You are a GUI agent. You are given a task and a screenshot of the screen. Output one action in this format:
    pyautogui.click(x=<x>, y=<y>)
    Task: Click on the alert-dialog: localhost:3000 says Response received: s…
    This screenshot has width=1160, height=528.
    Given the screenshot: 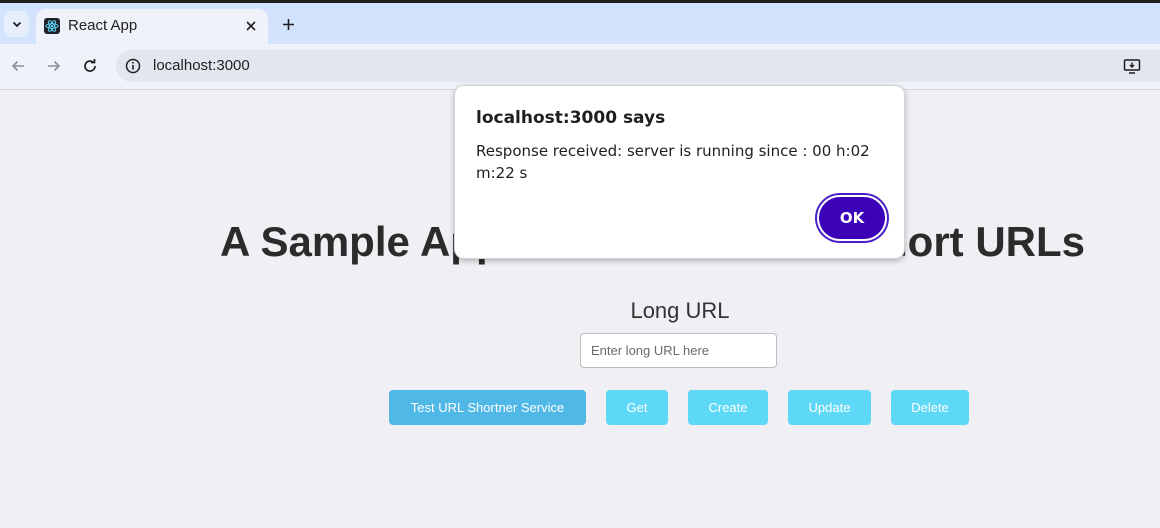 What is the action you would take?
    pyautogui.click(x=679, y=172)
    